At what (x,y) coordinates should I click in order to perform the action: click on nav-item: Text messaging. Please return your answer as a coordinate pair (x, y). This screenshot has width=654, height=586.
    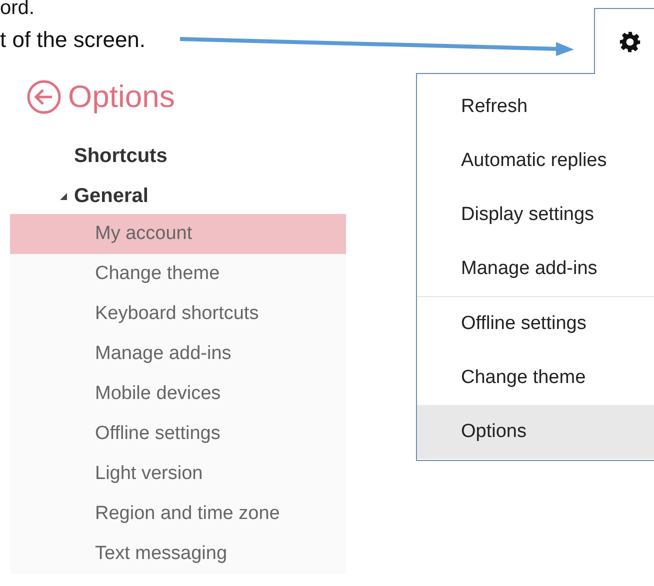
    Looking at the image, I should click on (178, 554).